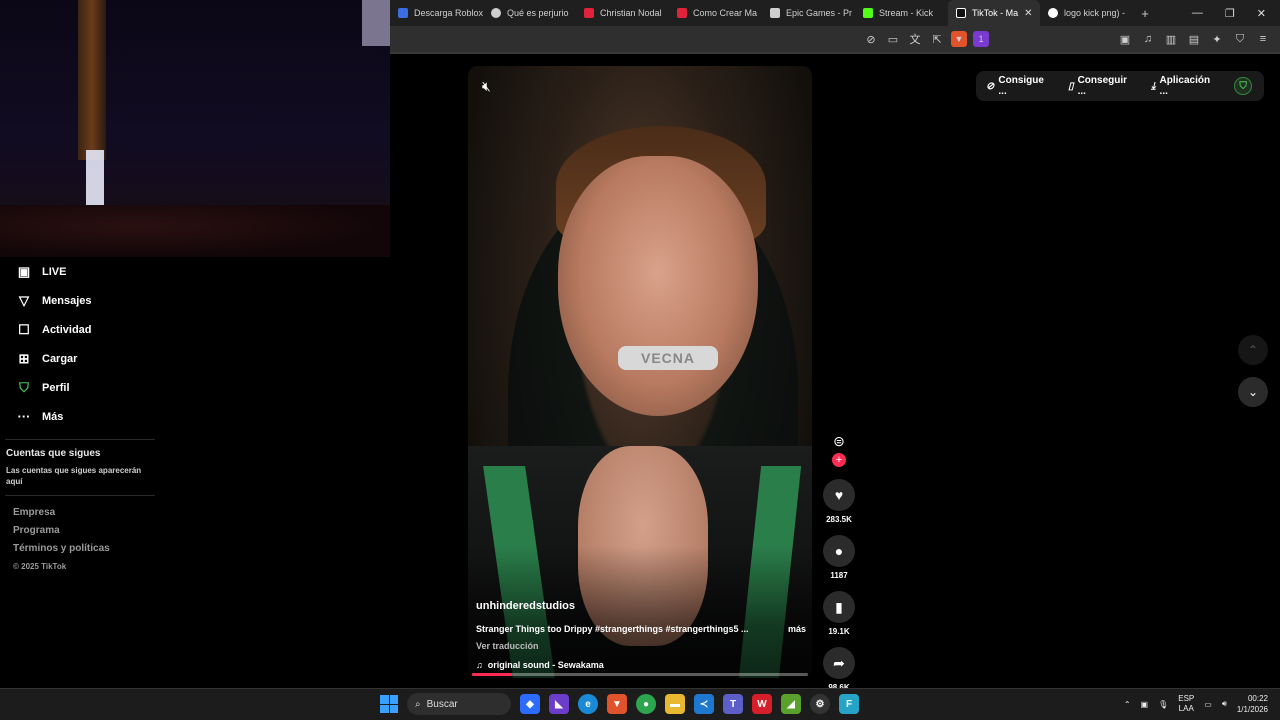 The height and width of the screenshot is (720, 1280). What do you see at coordinates (1261, 13) in the screenshot?
I see `close-window-icon: ✕` at bounding box center [1261, 13].